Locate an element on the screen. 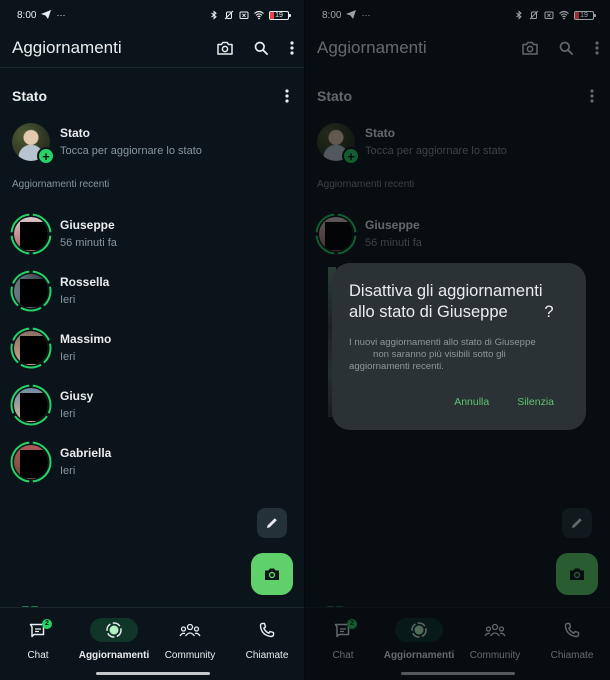 Image resolution: width=610 pixels, height=680 pixels. camera-button is located at coordinates (225, 48).